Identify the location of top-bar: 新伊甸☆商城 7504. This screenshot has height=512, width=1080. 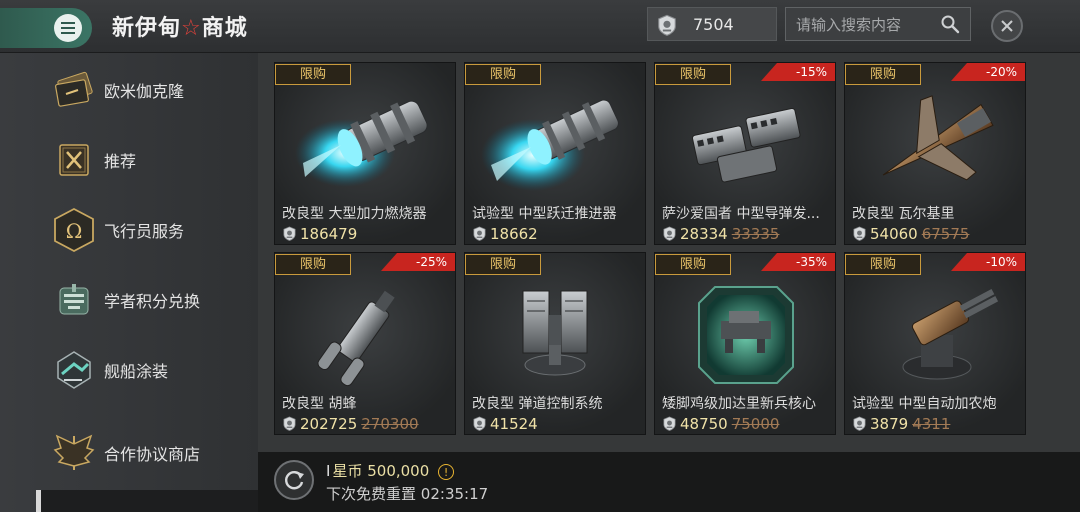
(540, 26).